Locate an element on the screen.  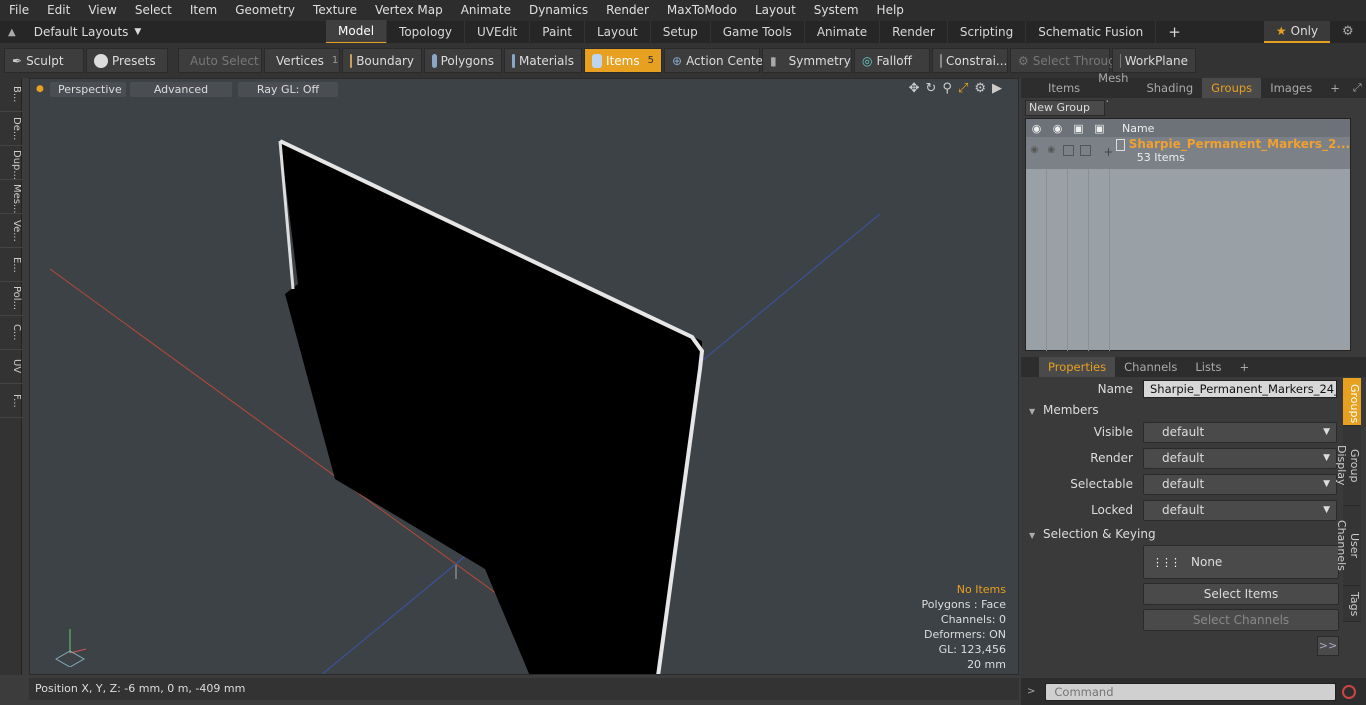
advanced-button: Advanced is located at coordinates (181, 89).